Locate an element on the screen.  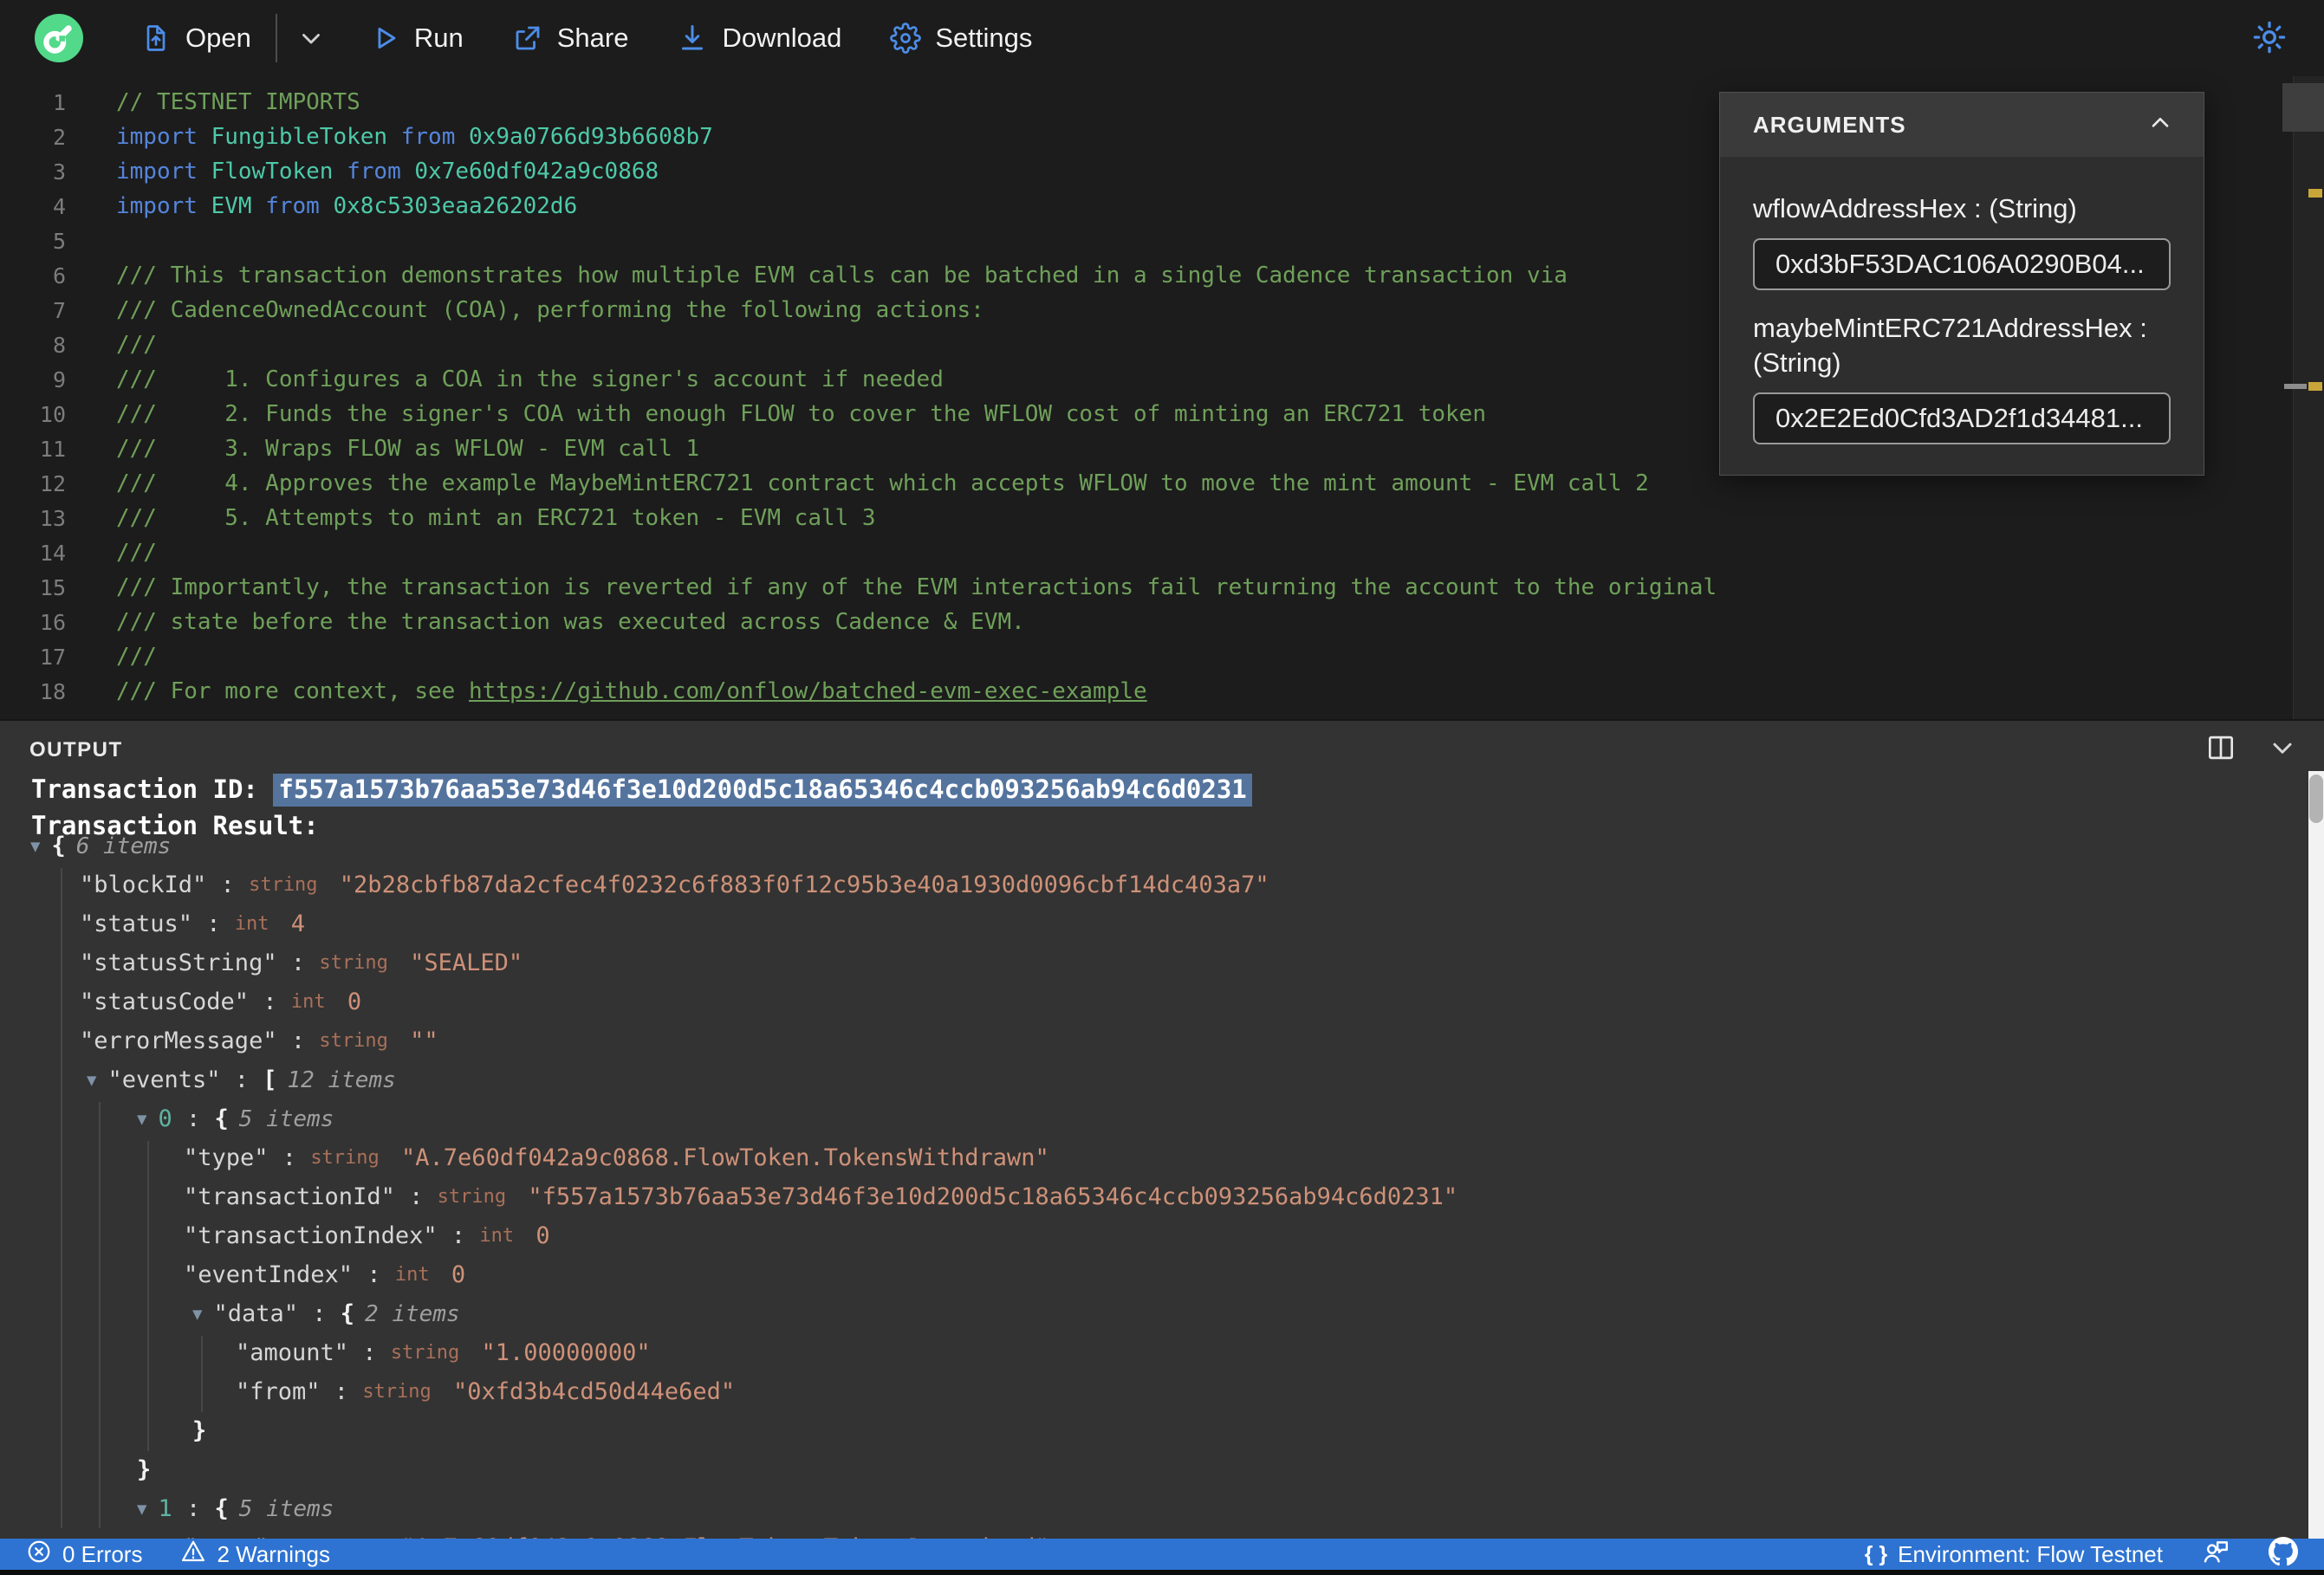
warnings-label: 2 Warnings is located at coordinates (274, 1554).